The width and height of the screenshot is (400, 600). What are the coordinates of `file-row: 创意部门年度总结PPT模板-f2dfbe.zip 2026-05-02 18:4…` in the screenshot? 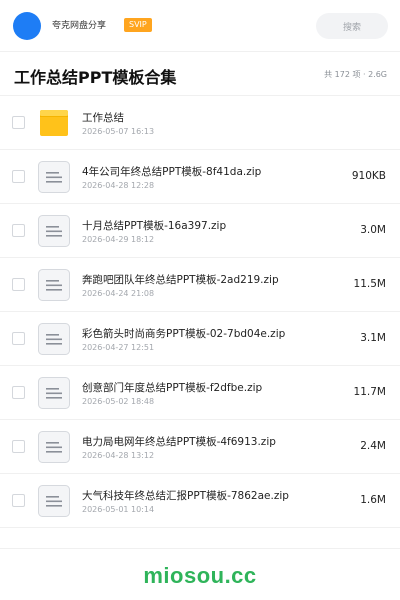 It's located at (200, 393).